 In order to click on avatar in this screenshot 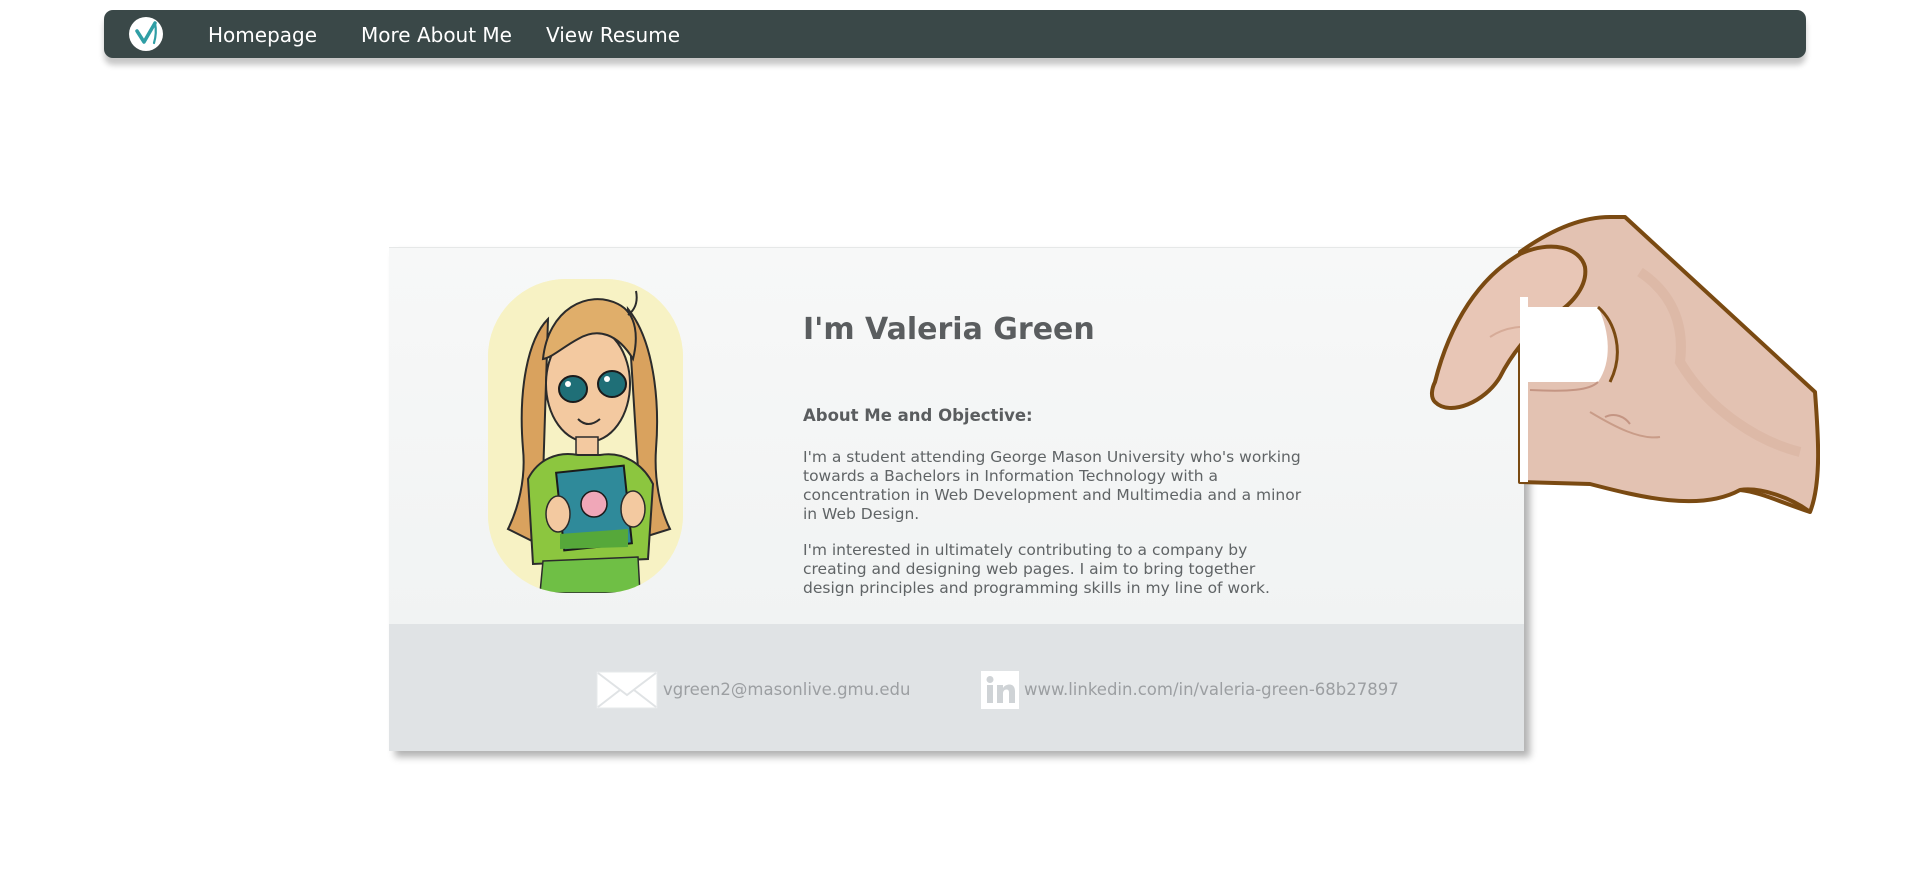, I will do `click(585, 436)`.